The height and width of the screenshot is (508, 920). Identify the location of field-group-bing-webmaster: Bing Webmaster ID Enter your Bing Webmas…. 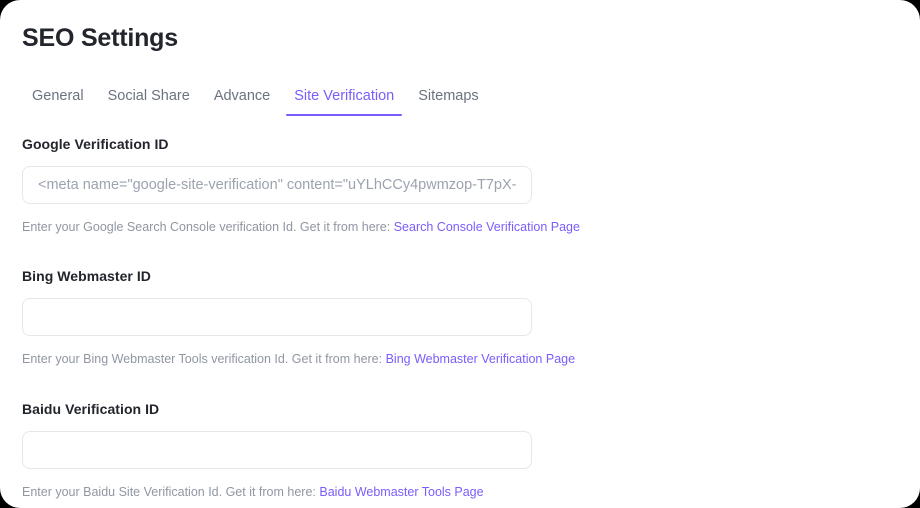
(298, 317).